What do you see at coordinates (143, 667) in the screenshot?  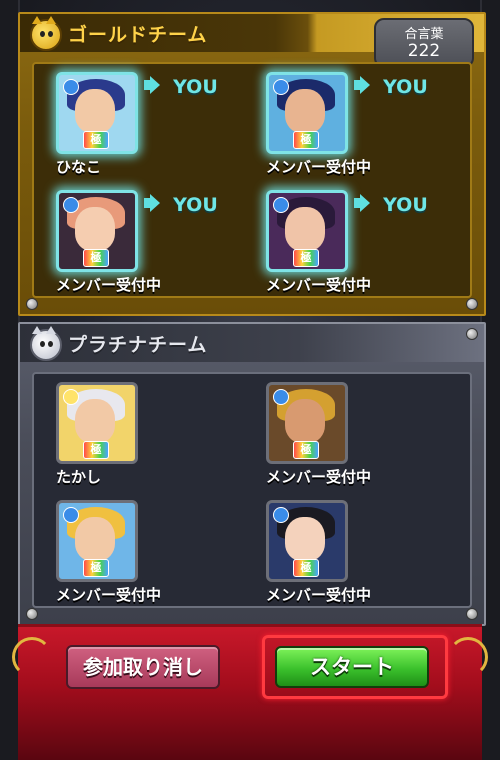 I see `cancel-participation-button: 参加取り消し` at bounding box center [143, 667].